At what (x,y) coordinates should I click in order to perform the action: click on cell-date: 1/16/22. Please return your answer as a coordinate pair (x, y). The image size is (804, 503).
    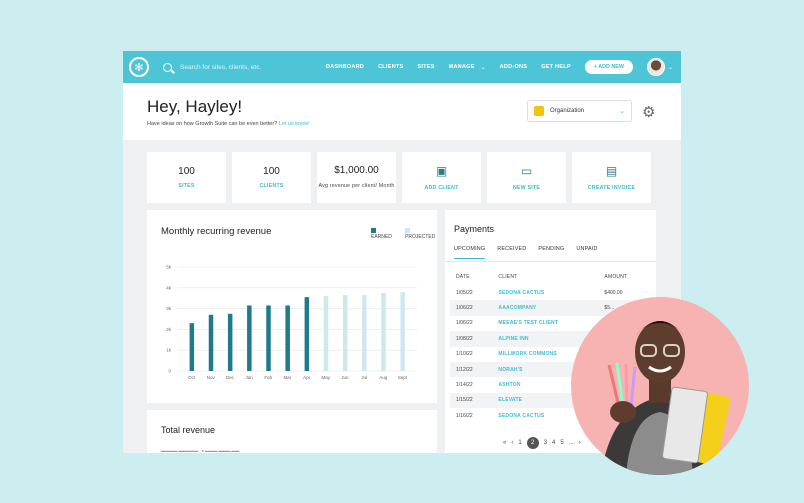
    Looking at the image, I should click on (464, 415).